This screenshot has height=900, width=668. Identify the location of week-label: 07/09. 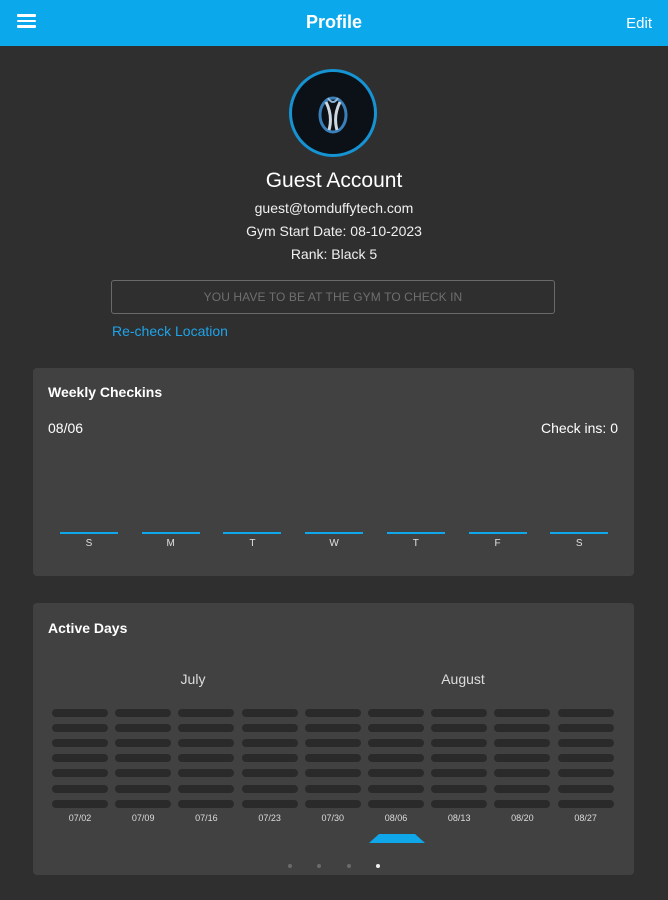
(143, 818).